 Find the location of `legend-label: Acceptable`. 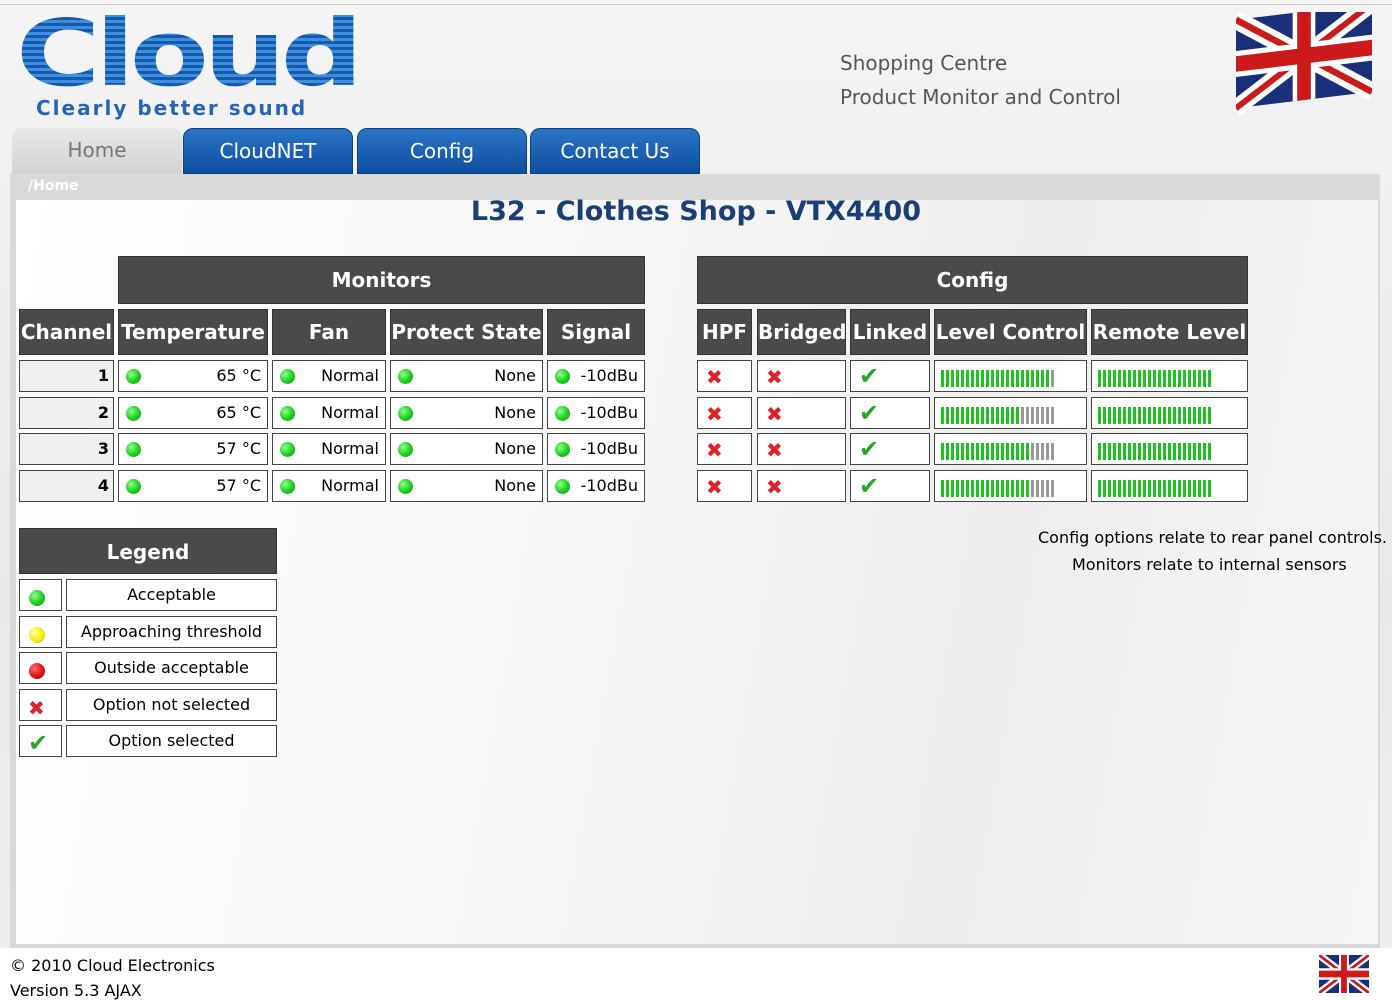

legend-label: Acceptable is located at coordinates (171, 595).